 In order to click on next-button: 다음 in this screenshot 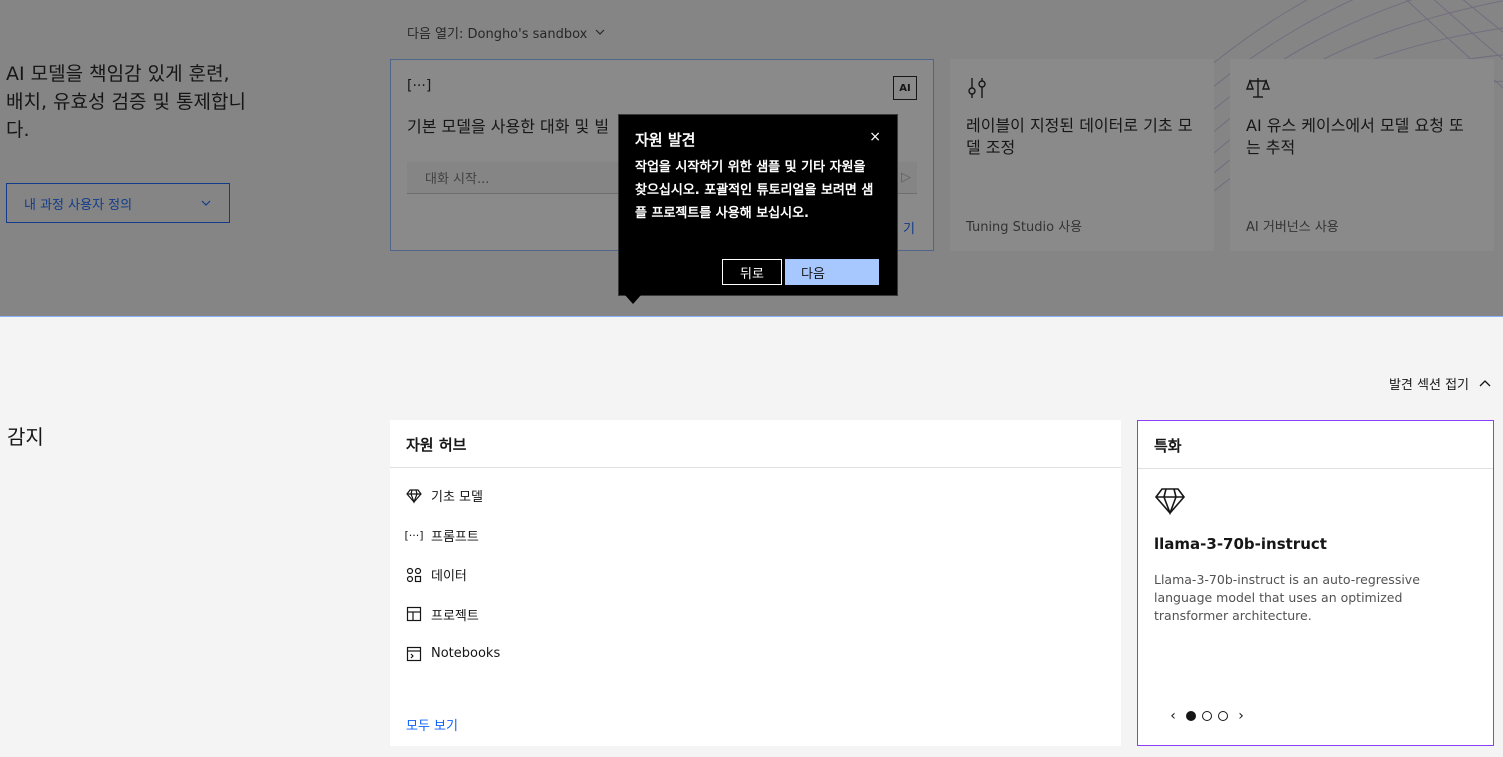, I will do `click(832, 272)`.